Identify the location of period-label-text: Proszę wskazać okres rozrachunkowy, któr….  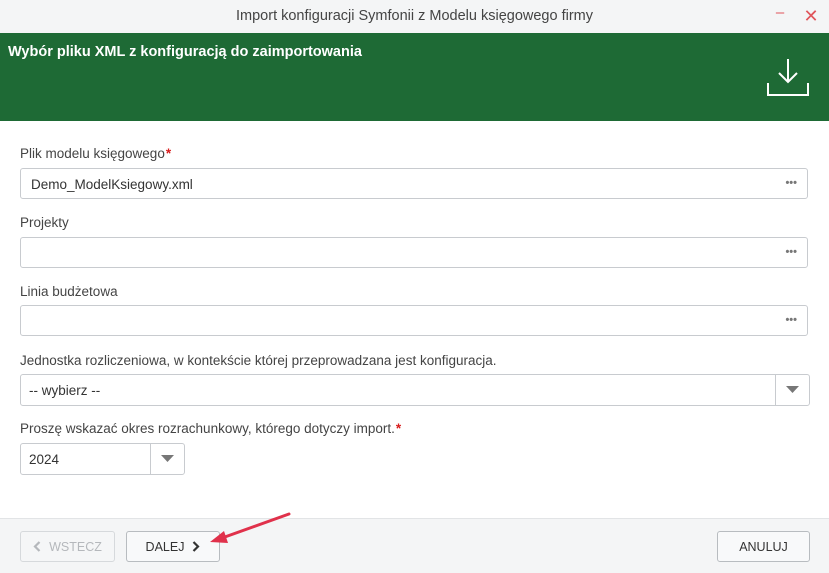
(207, 428).